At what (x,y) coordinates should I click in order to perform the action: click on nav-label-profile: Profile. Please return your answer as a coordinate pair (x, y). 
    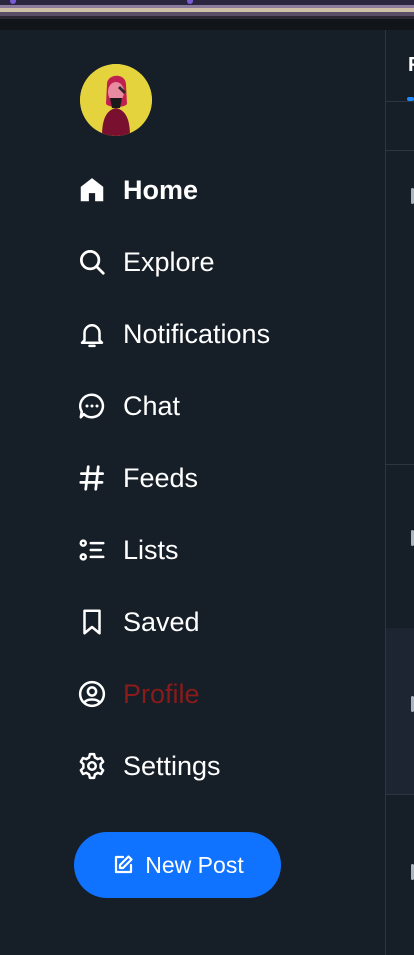
    Looking at the image, I should click on (161, 693).